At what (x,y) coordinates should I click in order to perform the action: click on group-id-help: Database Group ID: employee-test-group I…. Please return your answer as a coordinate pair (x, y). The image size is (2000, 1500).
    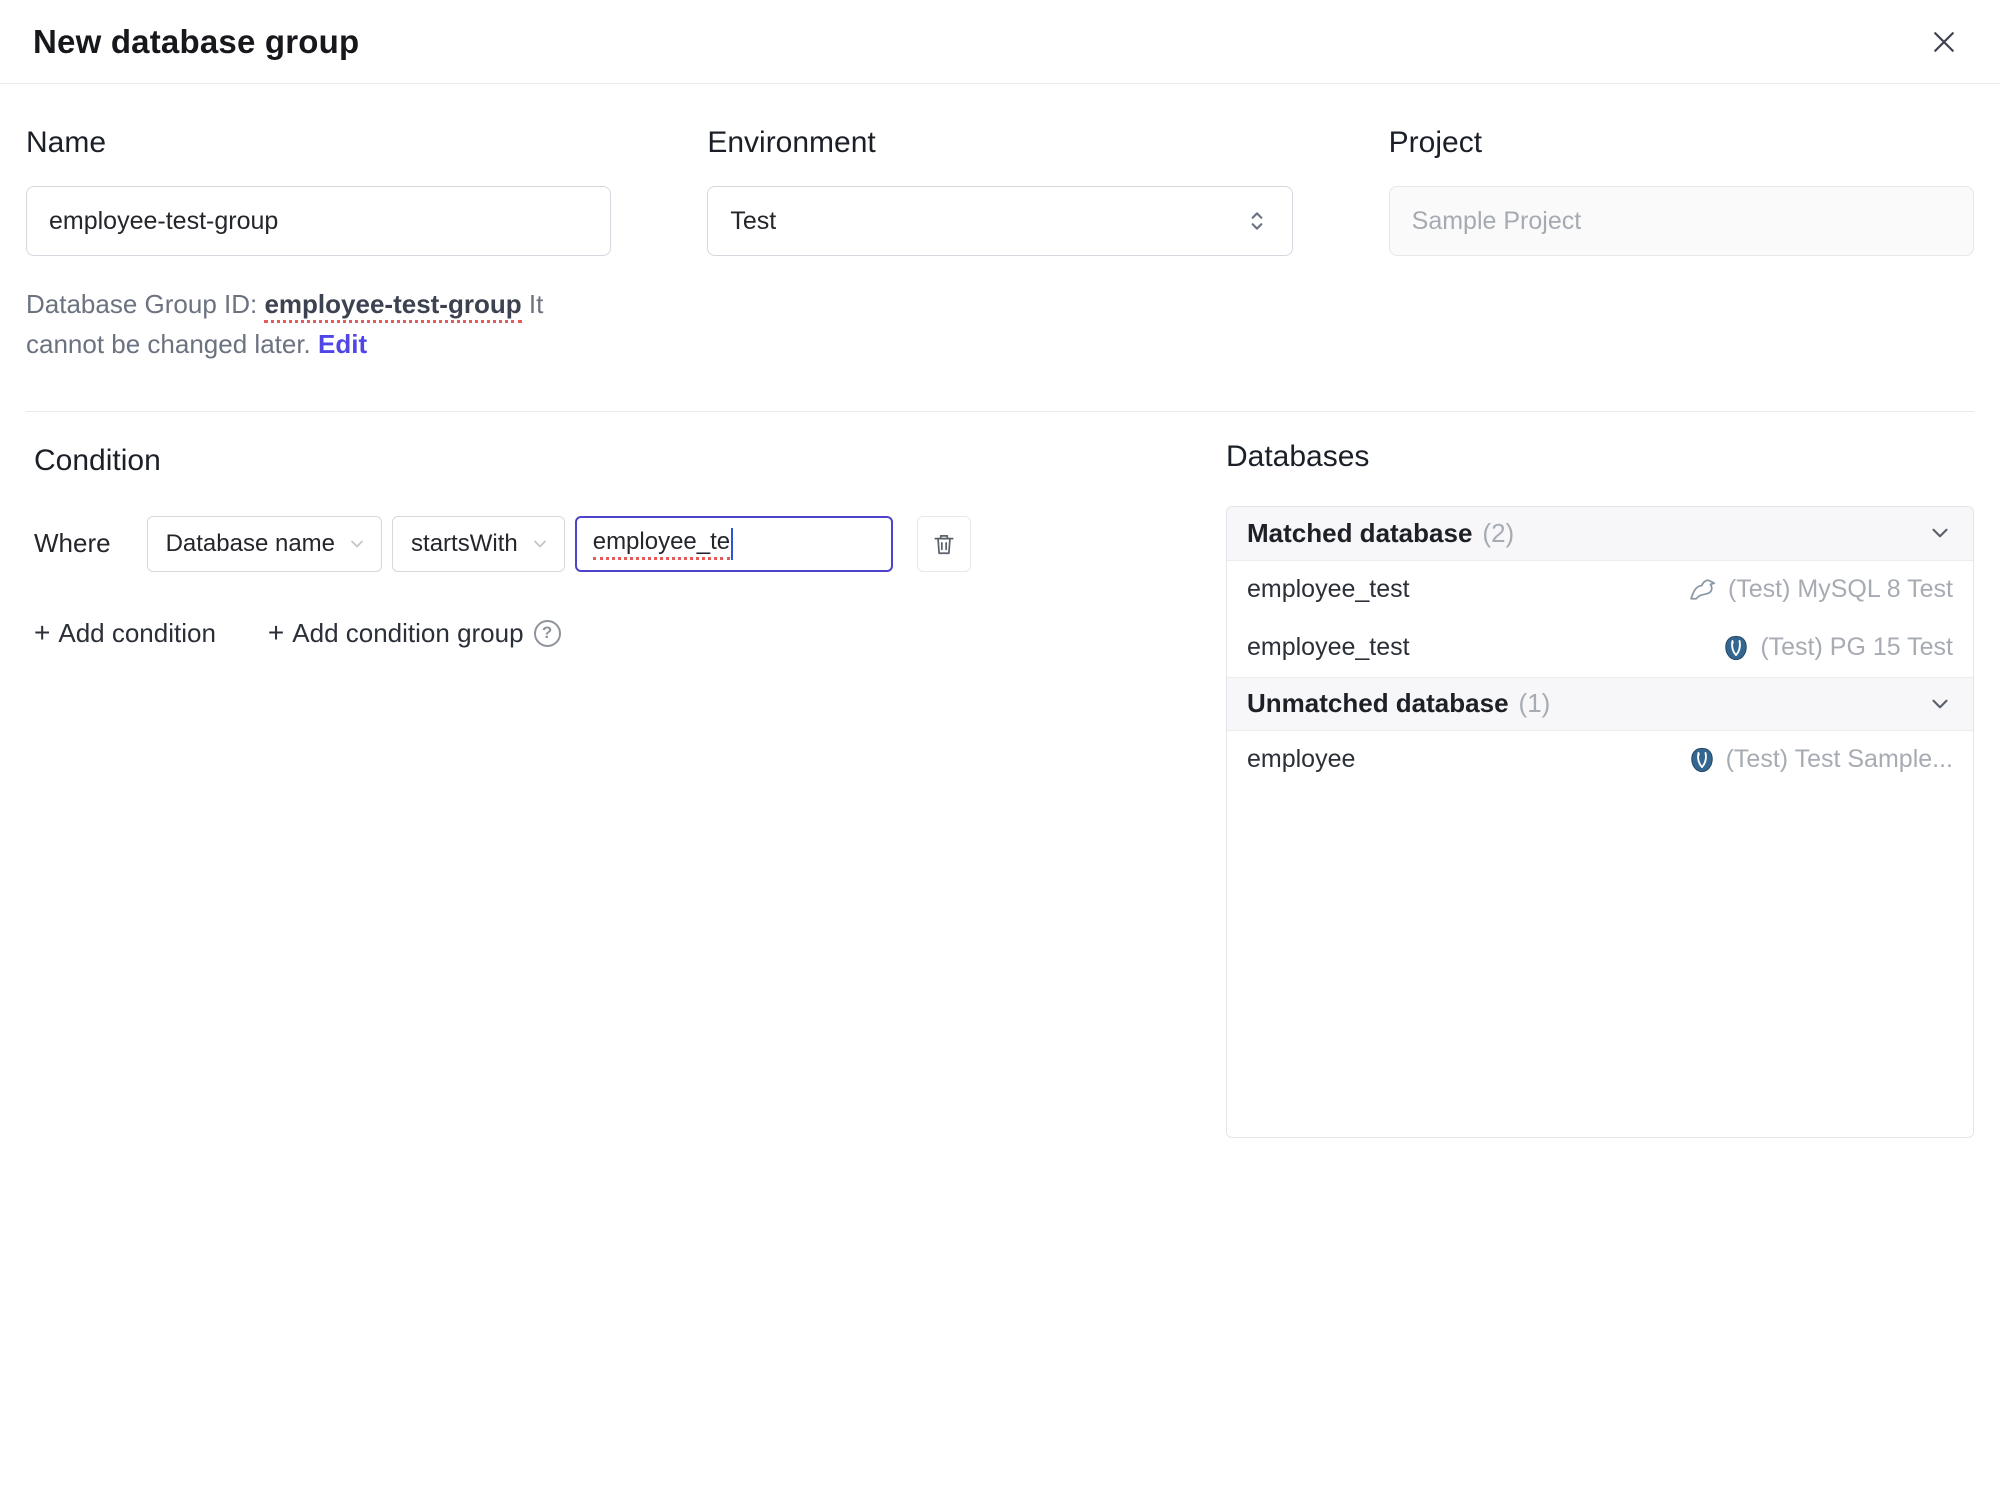
    Looking at the image, I should click on (318, 324).